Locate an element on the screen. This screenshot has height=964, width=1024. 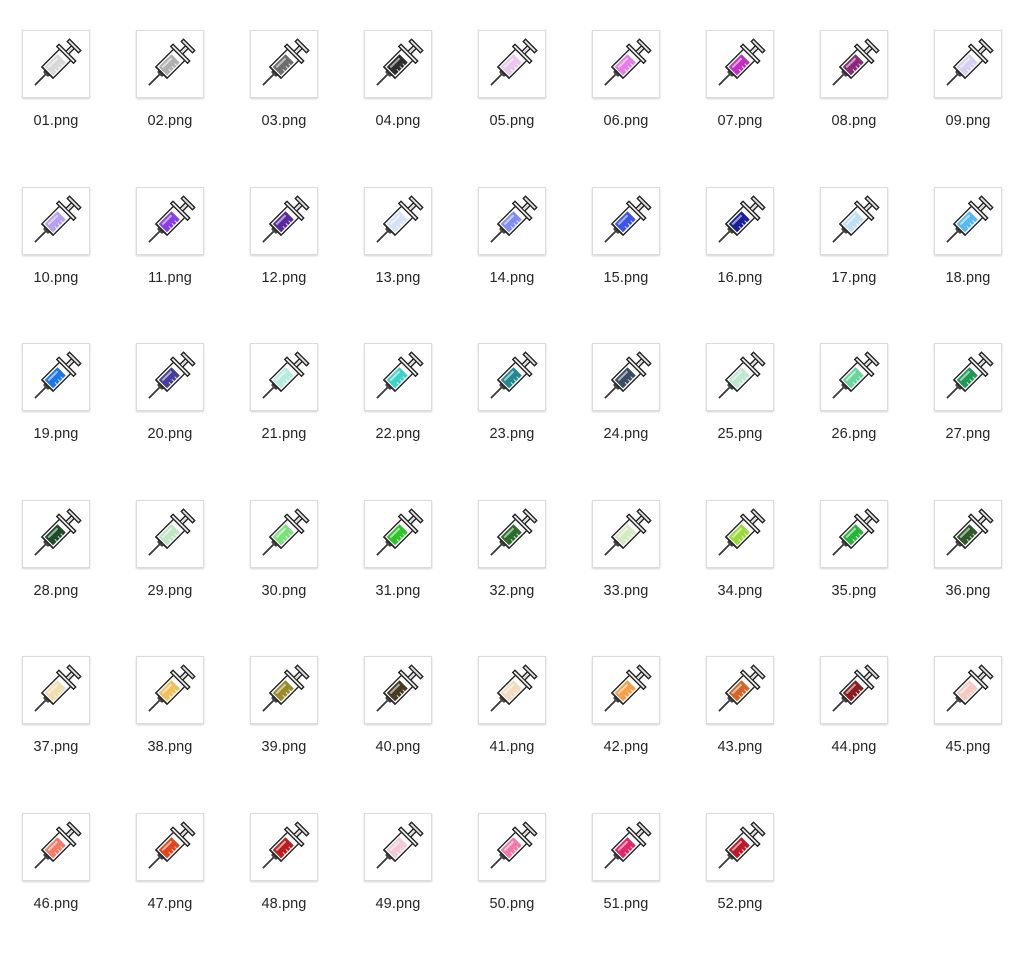
file-item: 10.png is located at coordinates (57, 221).